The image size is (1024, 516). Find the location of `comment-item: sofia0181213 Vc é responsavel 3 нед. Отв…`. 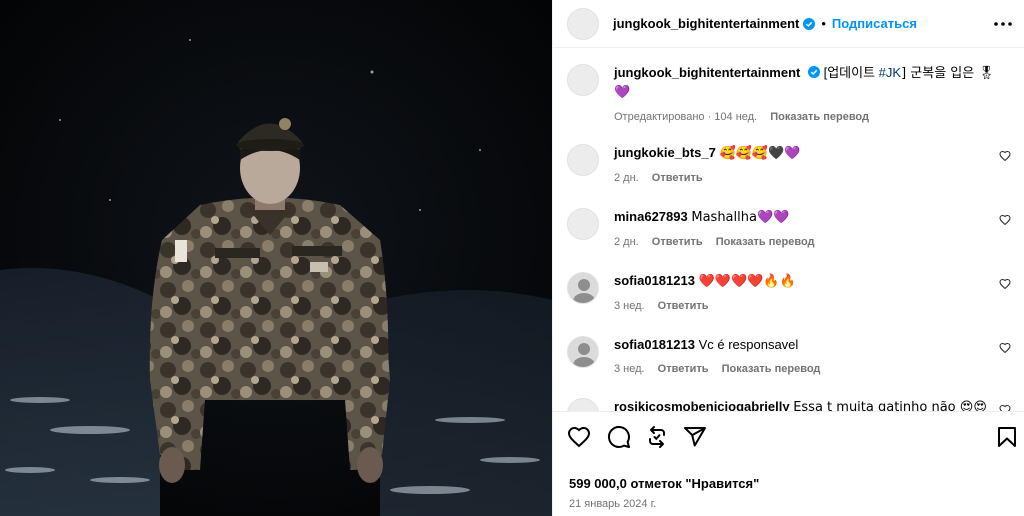

comment-item: sofia0181213 Vc é responsavel 3 нед. Отв… is located at coordinates (789, 357).